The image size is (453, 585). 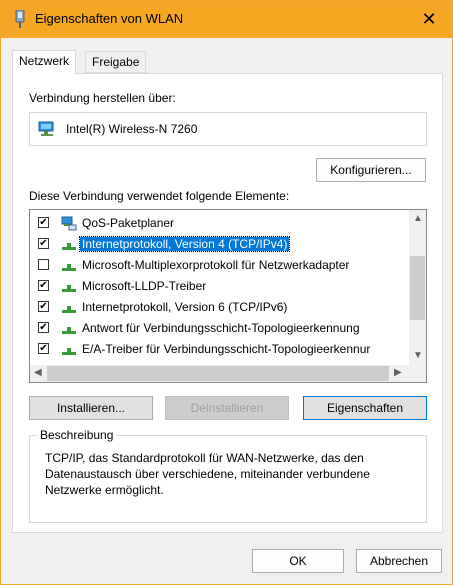 I want to click on properties-button: Eigenschaften, so click(x=365, y=408).